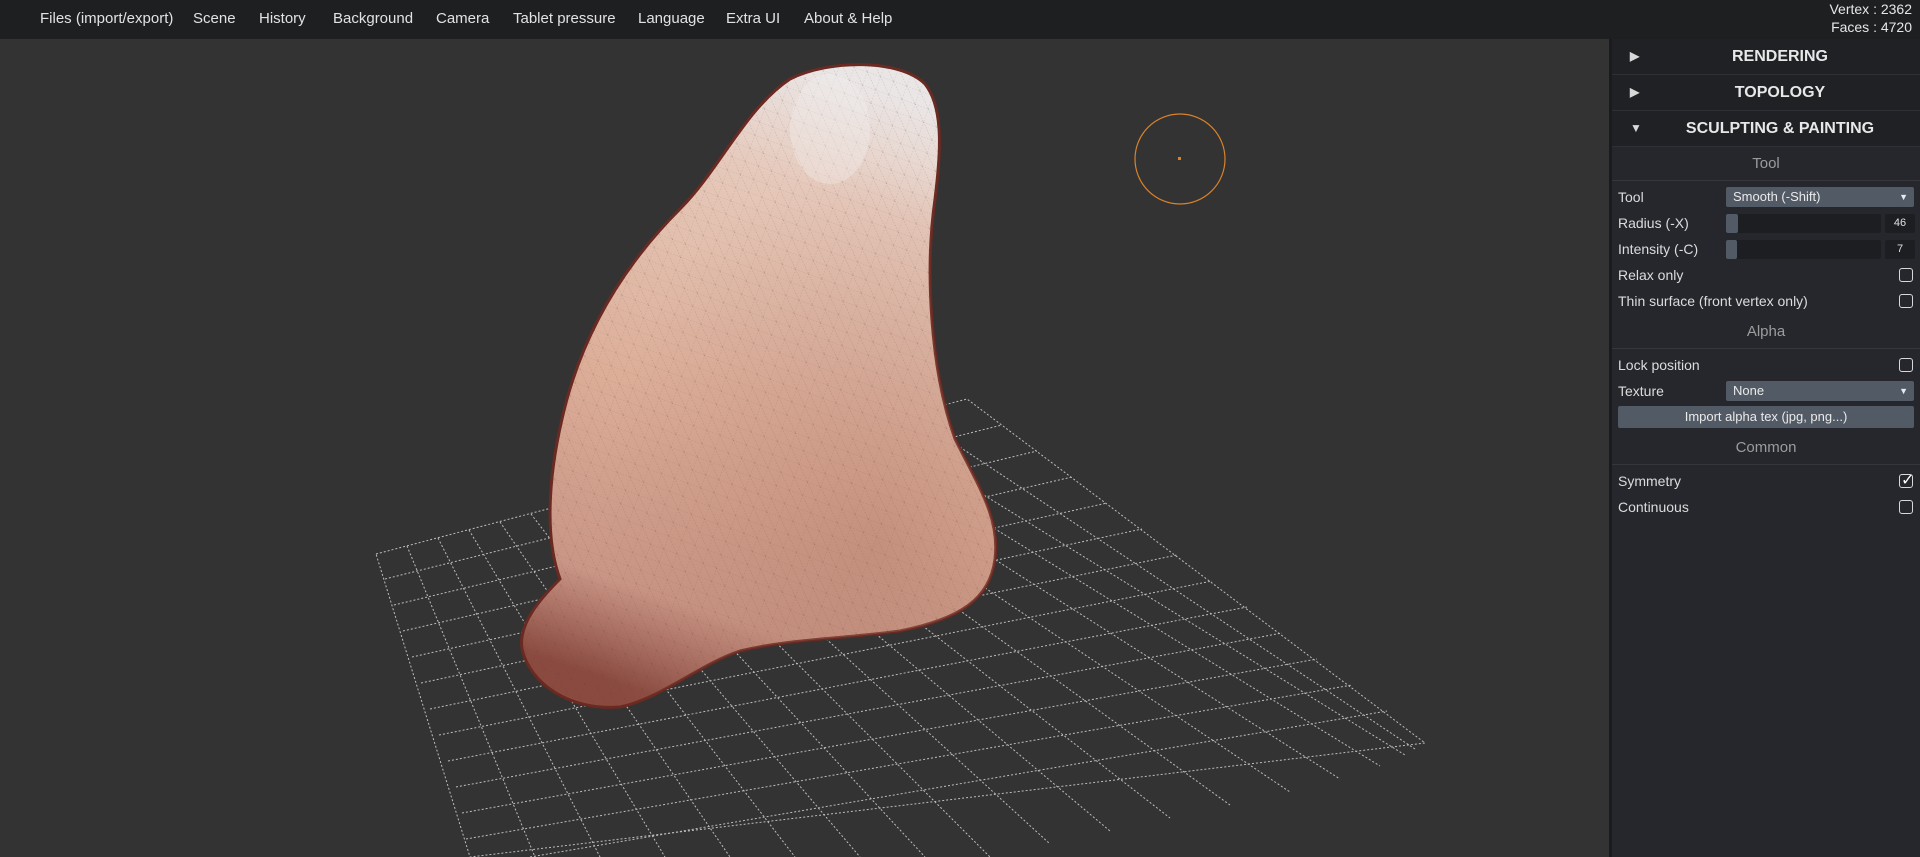 Image resolution: width=1920 pixels, height=857 pixels. What do you see at coordinates (1779, 56) in the screenshot?
I see `folder-title: RENDERING` at bounding box center [1779, 56].